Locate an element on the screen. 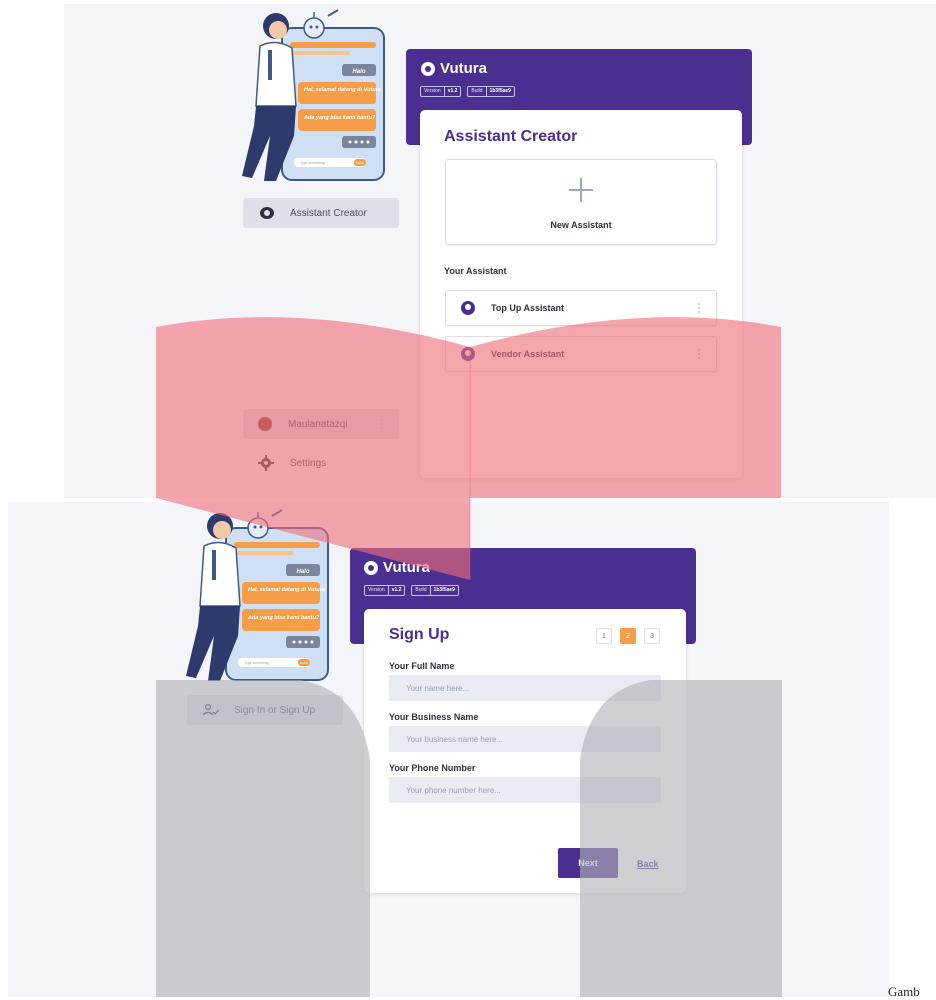 This screenshot has width=936, height=1000. user-sign-in-icon is located at coordinates (211, 710).